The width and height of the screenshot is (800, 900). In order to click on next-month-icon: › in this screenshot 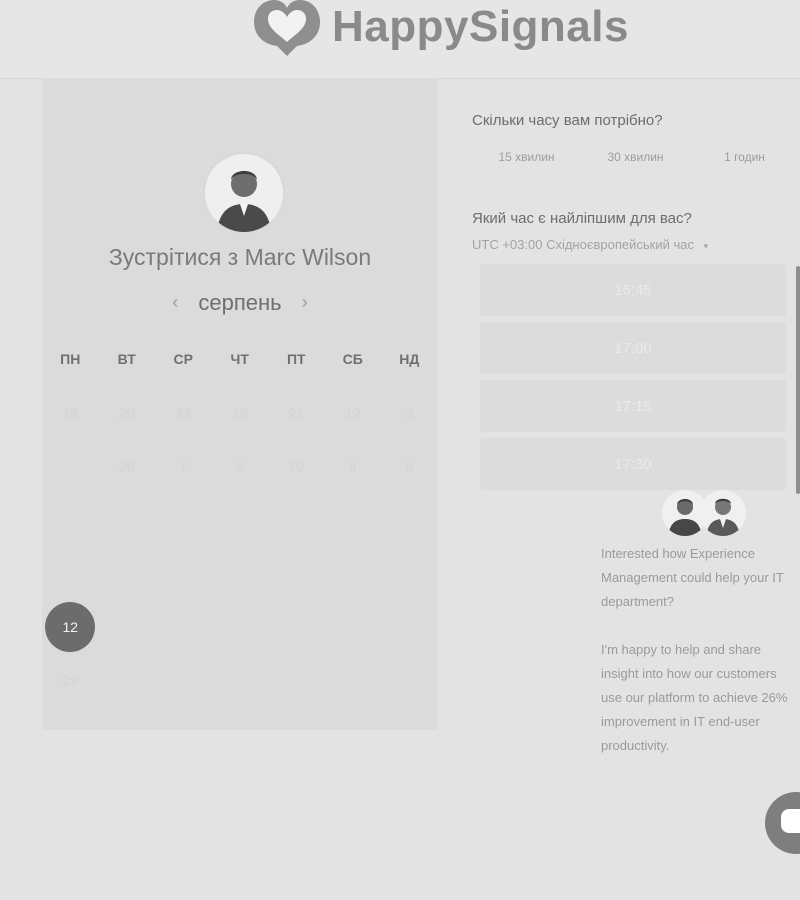, I will do `click(305, 302)`.